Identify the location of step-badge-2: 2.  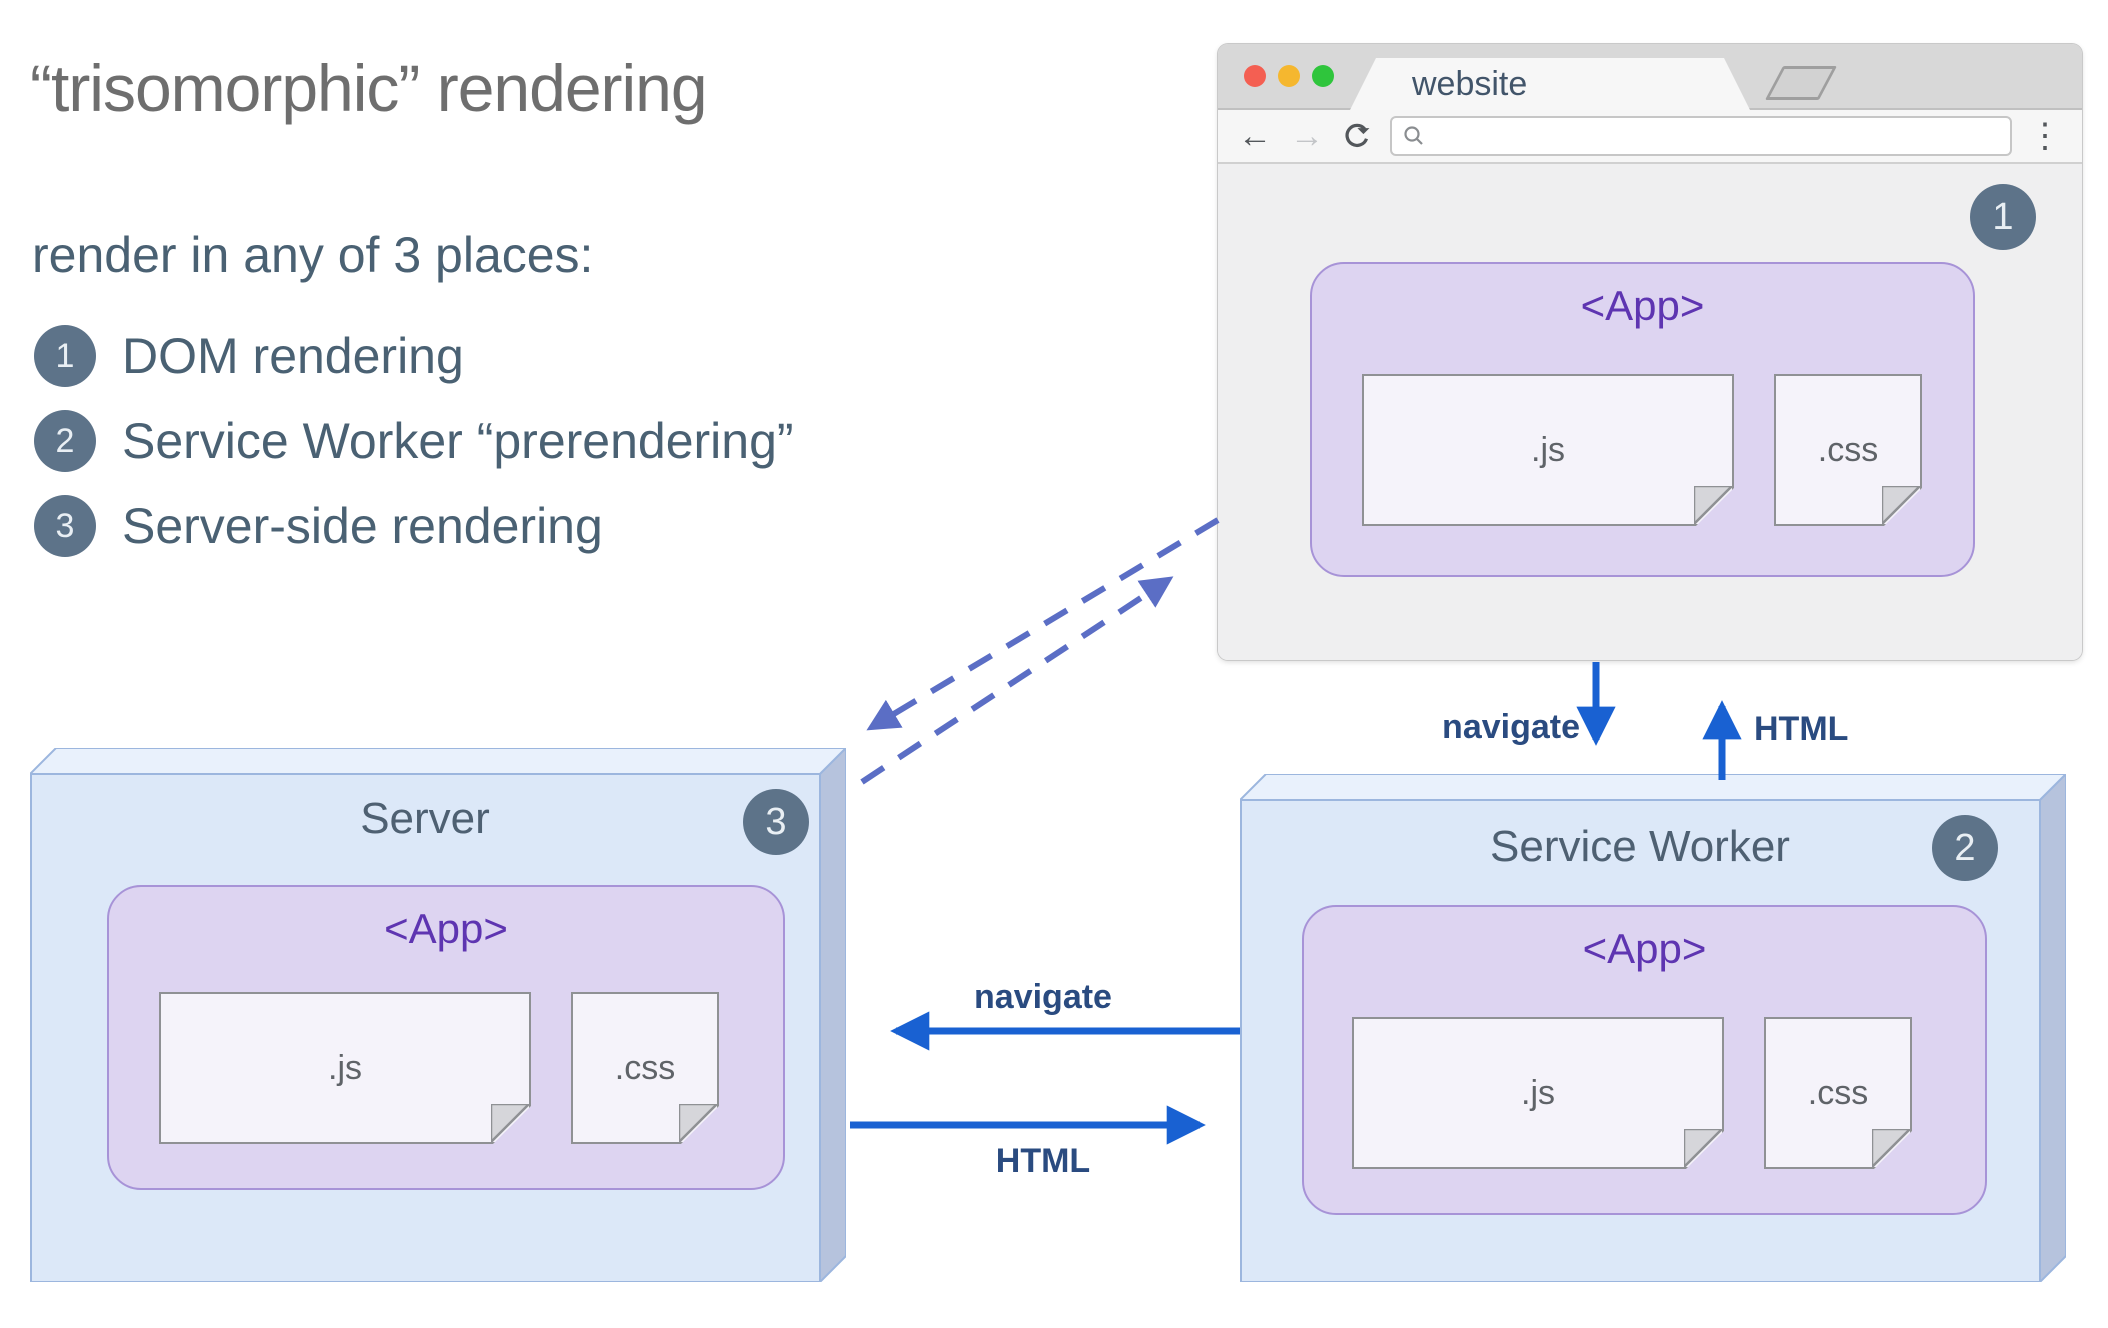
(1965, 848).